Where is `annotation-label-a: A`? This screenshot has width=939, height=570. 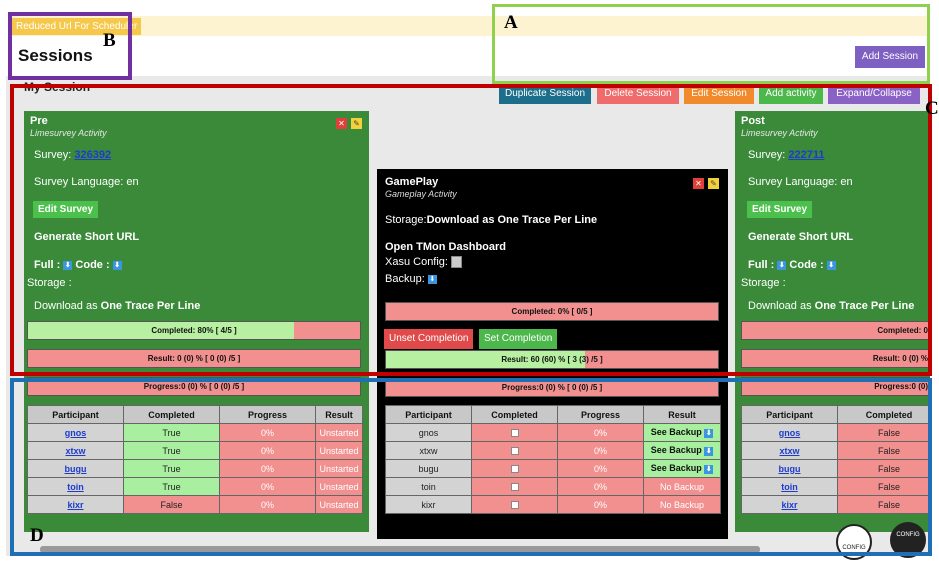 annotation-label-a: A is located at coordinates (511, 22).